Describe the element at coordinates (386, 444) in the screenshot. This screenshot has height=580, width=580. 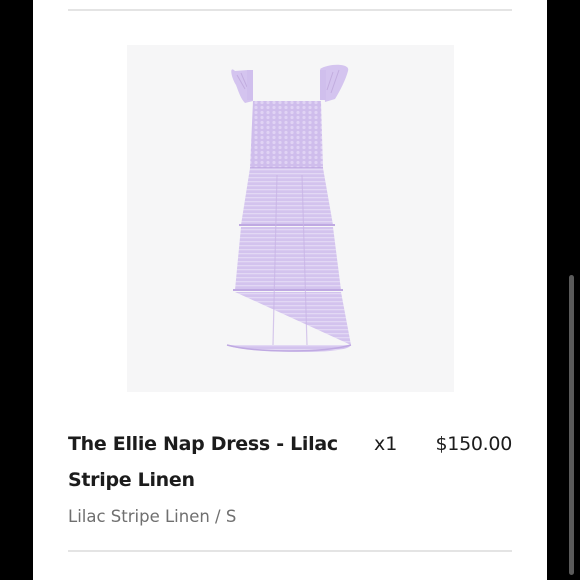
I see `quantity-label: x1` at that location.